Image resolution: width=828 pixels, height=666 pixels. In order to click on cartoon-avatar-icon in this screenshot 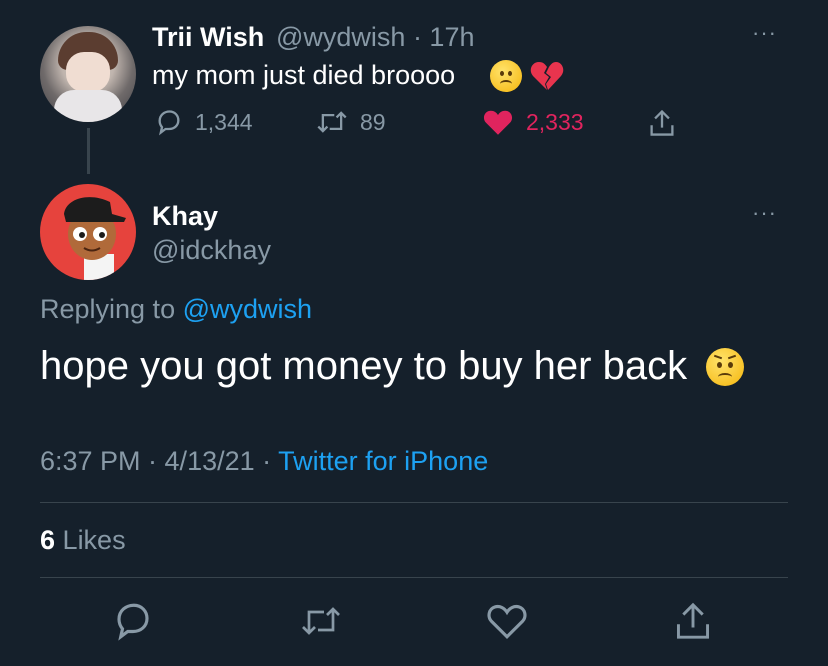, I will do `click(95, 238)`.